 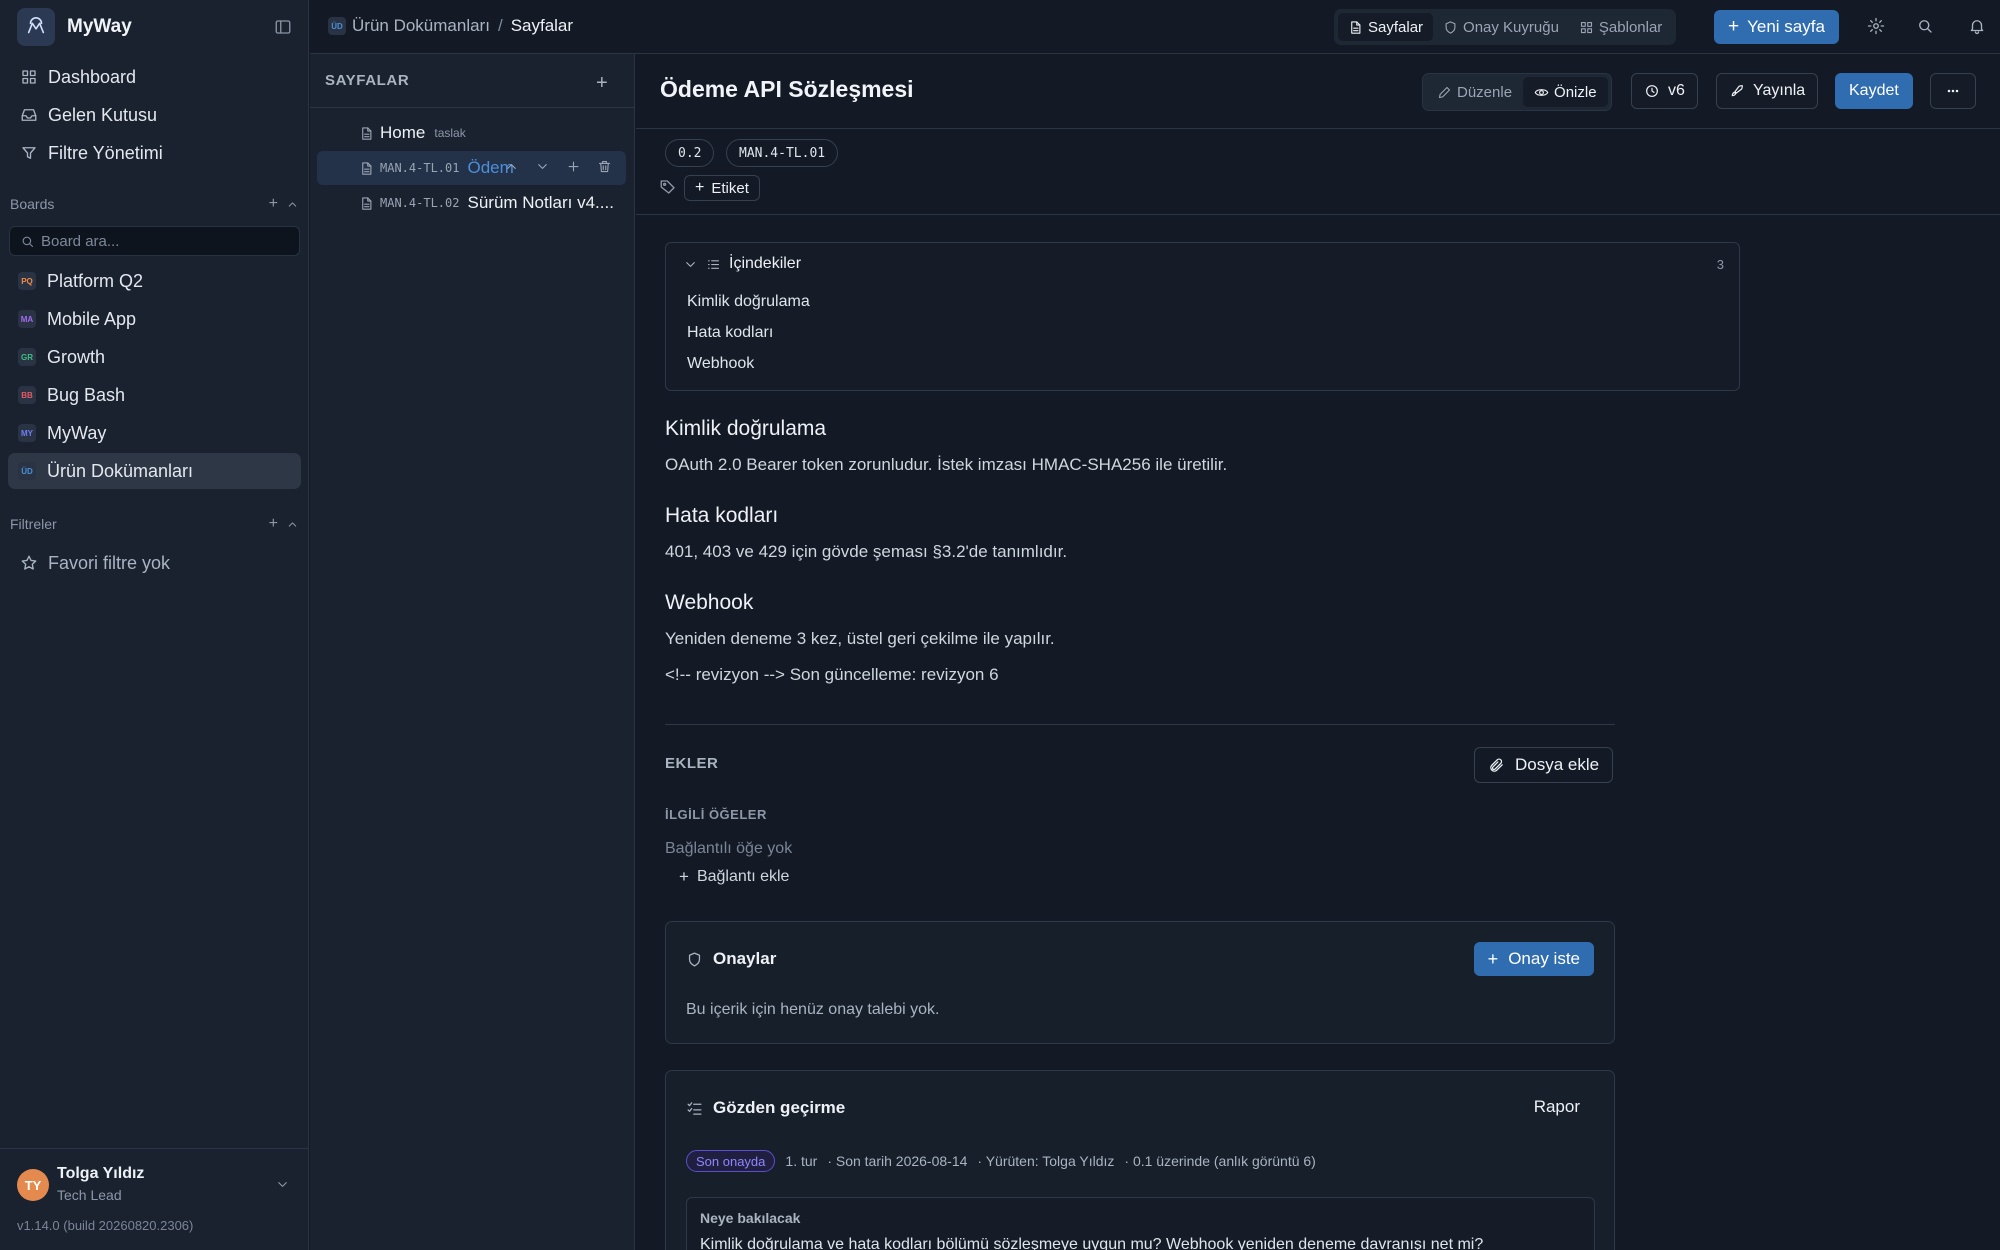 I want to click on toc-count: 3, so click(x=1720, y=264).